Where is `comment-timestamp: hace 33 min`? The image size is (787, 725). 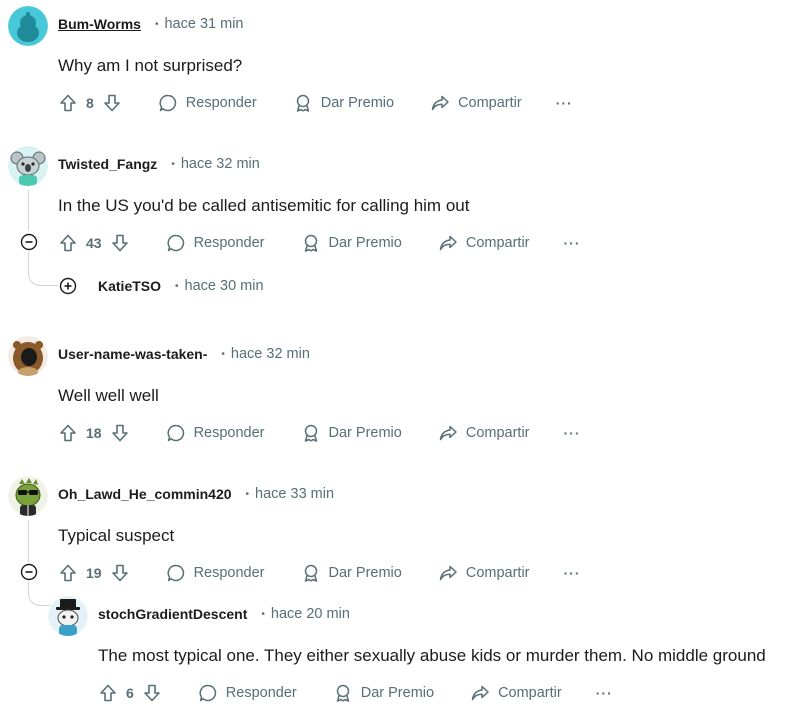 comment-timestamp: hace 33 min is located at coordinates (294, 494).